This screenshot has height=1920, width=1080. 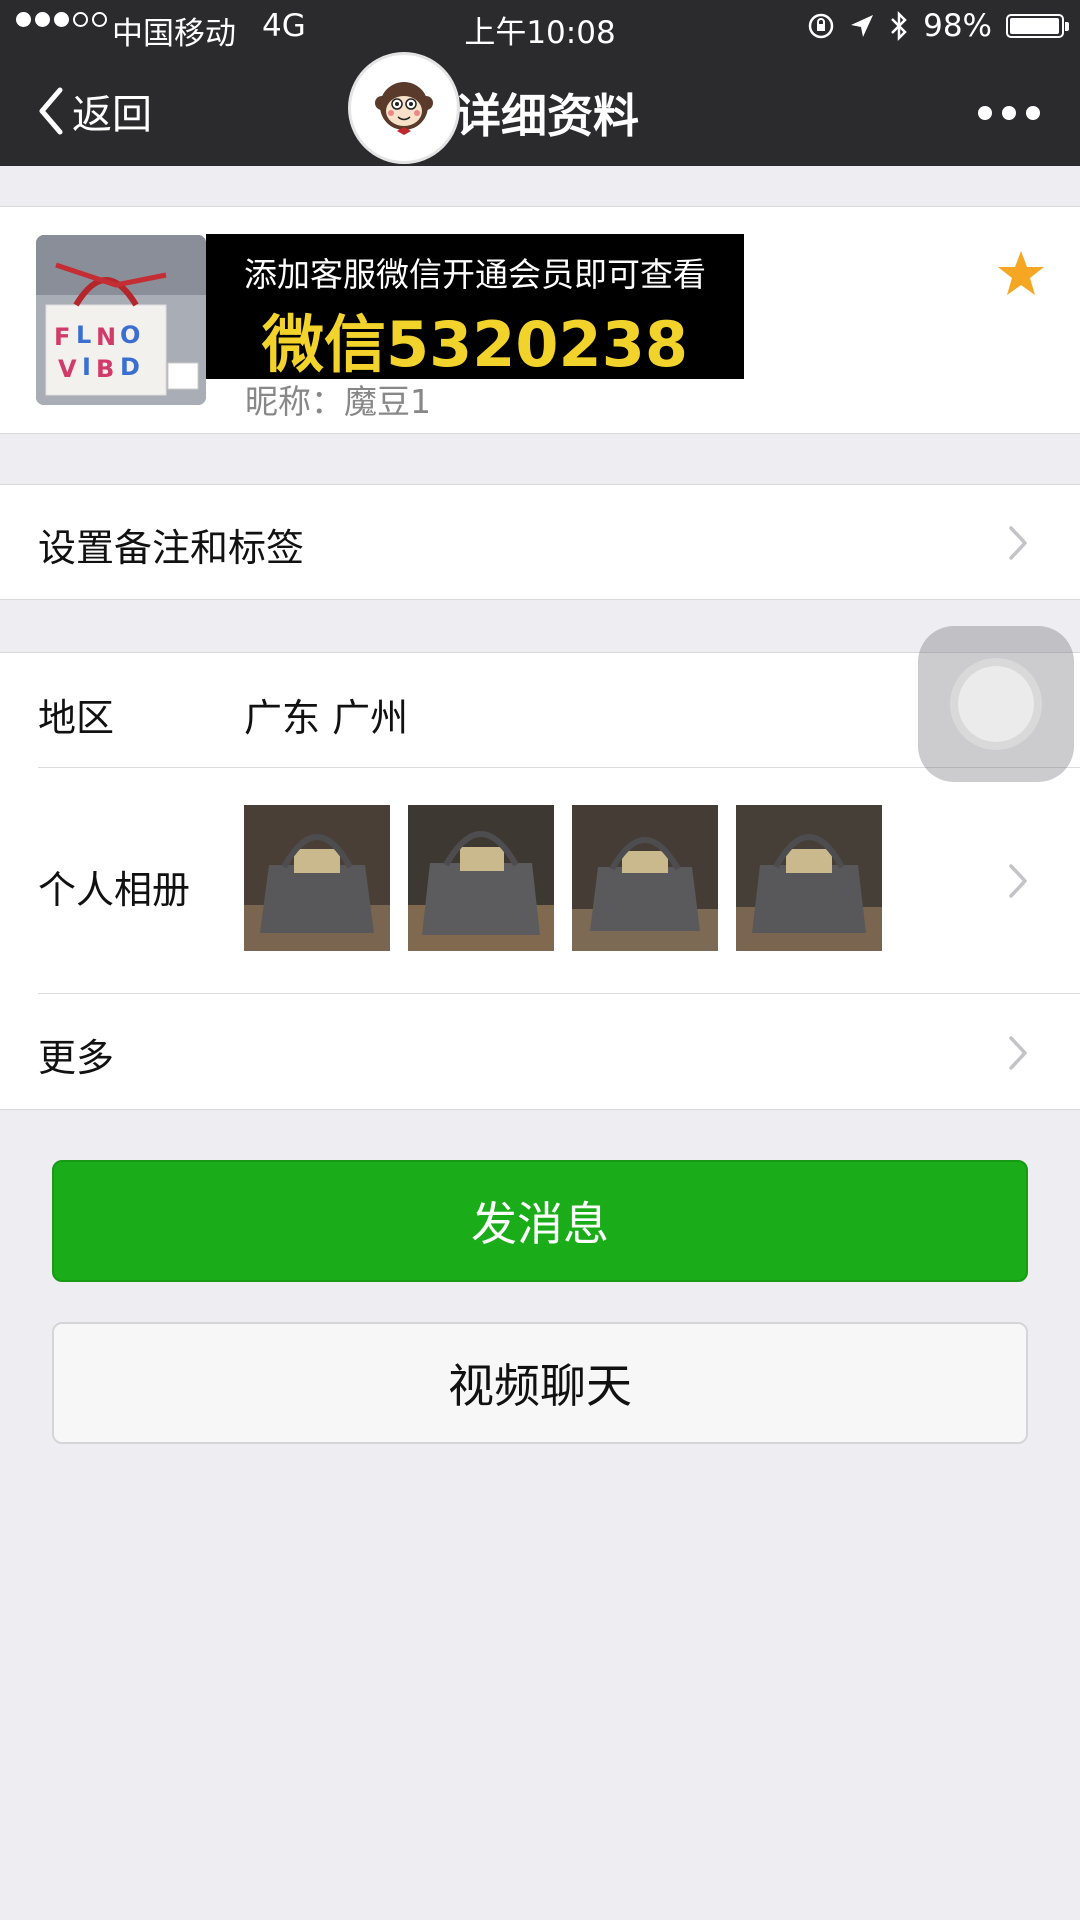 I want to click on send-message-button: 发消息, so click(x=540, y=1221).